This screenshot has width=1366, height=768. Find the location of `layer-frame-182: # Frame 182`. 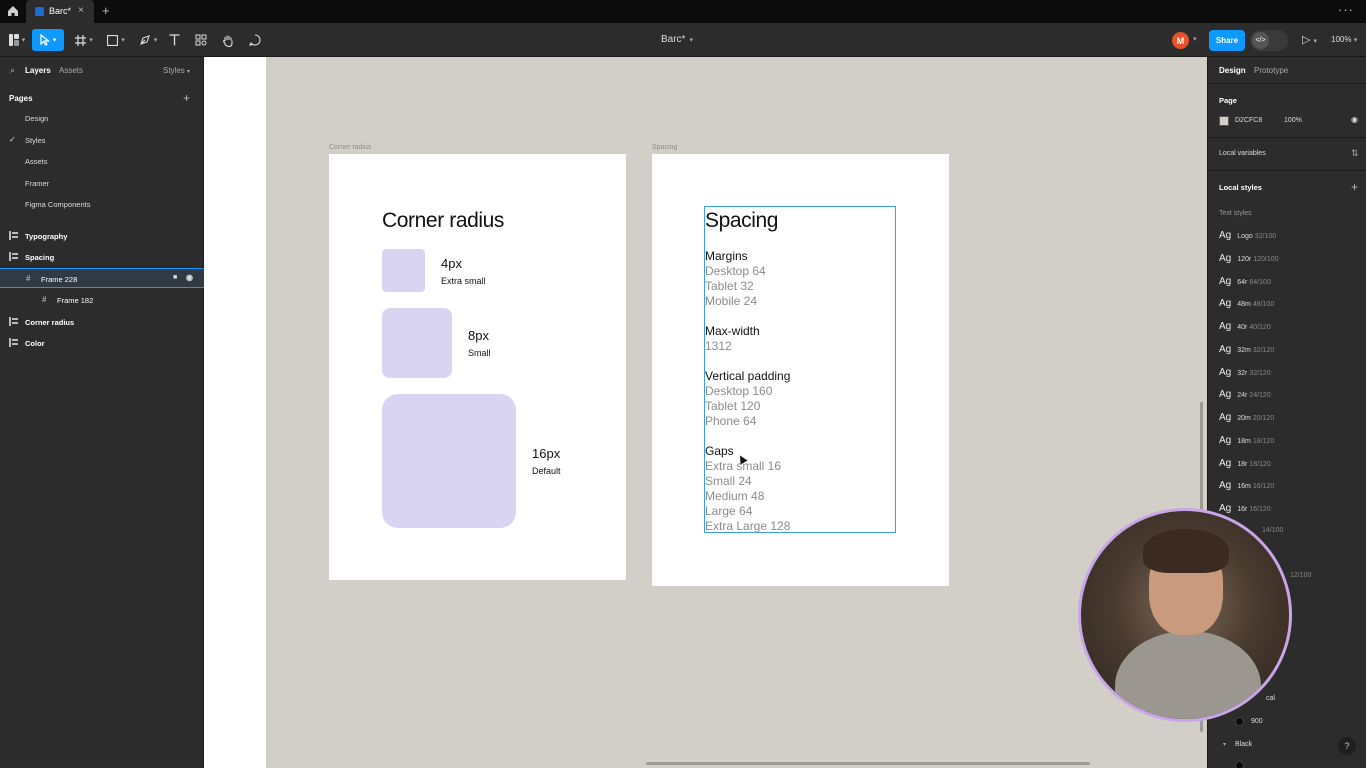

layer-frame-182: # Frame 182 is located at coordinates (102, 300).